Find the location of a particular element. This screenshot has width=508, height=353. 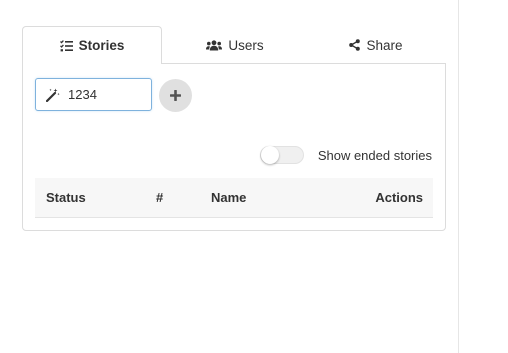

list-check-icon is located at coordinates (66, 45).